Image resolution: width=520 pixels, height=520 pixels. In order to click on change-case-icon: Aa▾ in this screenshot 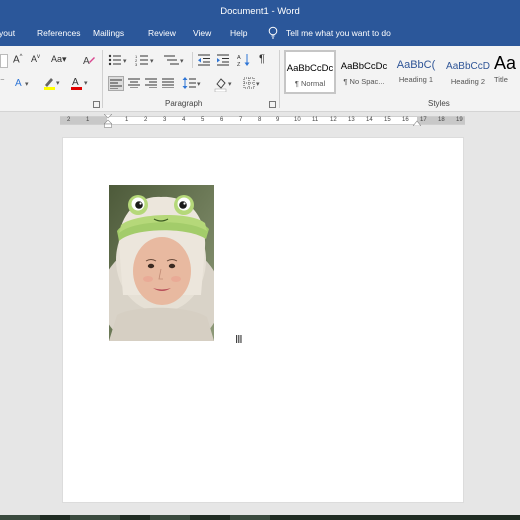, I will do `click(59, 59)`.